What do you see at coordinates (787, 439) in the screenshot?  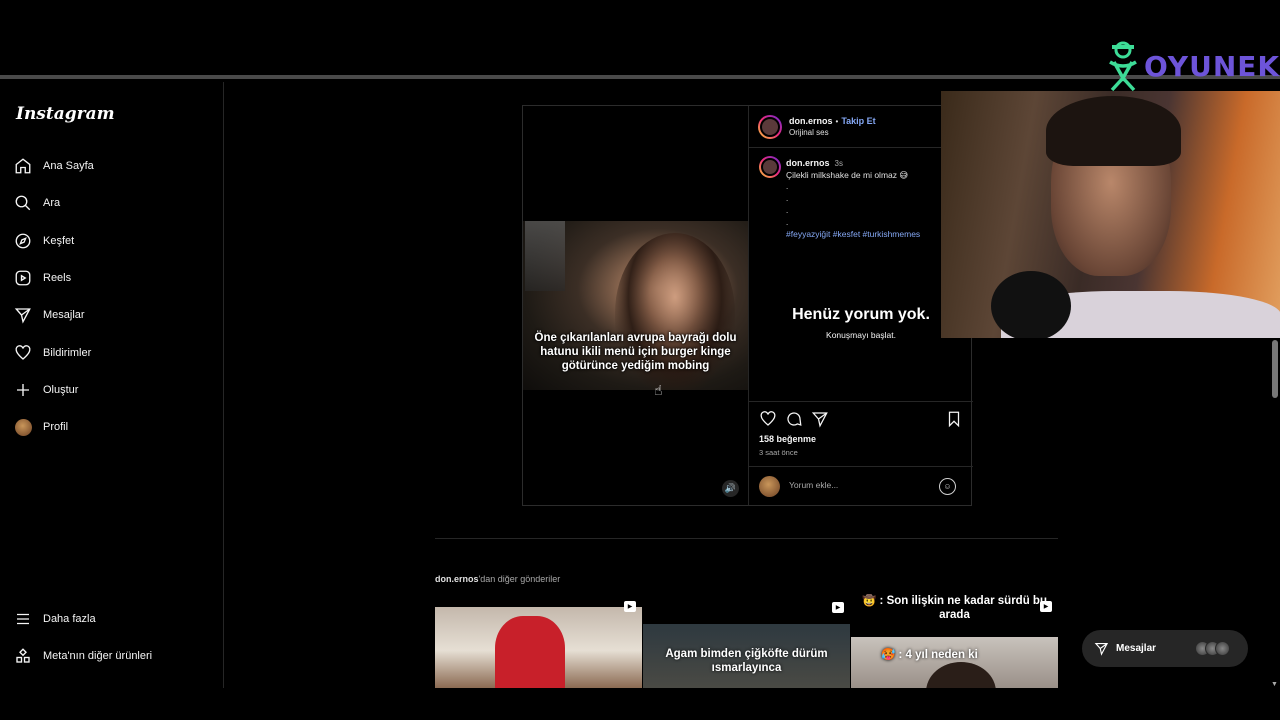 I see `like-count: 158 beğenme` at bounding box center [787, 439].